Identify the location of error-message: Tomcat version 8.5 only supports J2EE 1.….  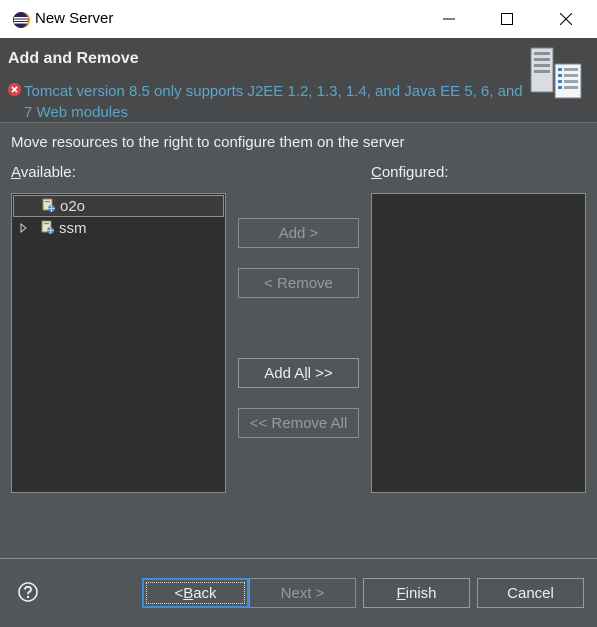
(273, 102).